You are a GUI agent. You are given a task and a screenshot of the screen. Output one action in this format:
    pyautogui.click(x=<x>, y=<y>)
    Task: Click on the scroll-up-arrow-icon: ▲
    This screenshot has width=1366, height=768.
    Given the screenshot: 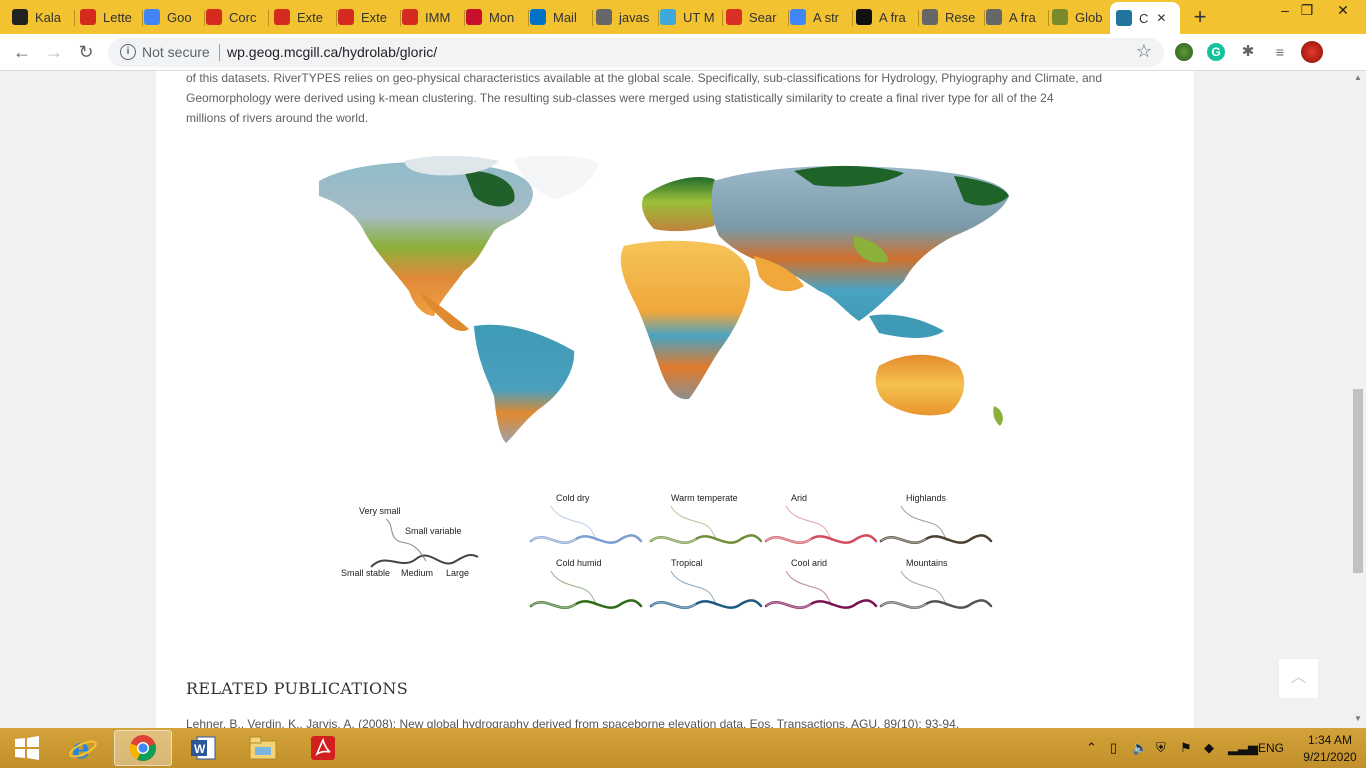 What is the action you would take?
    pyautogui.click(x=1358, y=77)
    